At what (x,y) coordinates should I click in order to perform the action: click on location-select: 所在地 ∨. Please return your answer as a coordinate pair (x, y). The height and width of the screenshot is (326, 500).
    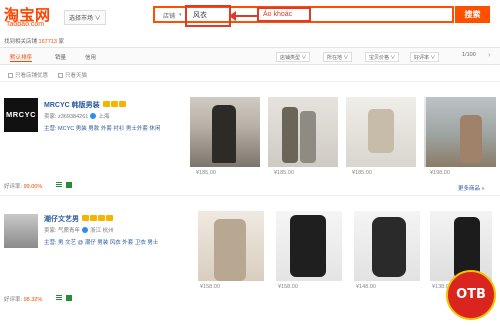
    Looking at the image, I should click on (338, 57).